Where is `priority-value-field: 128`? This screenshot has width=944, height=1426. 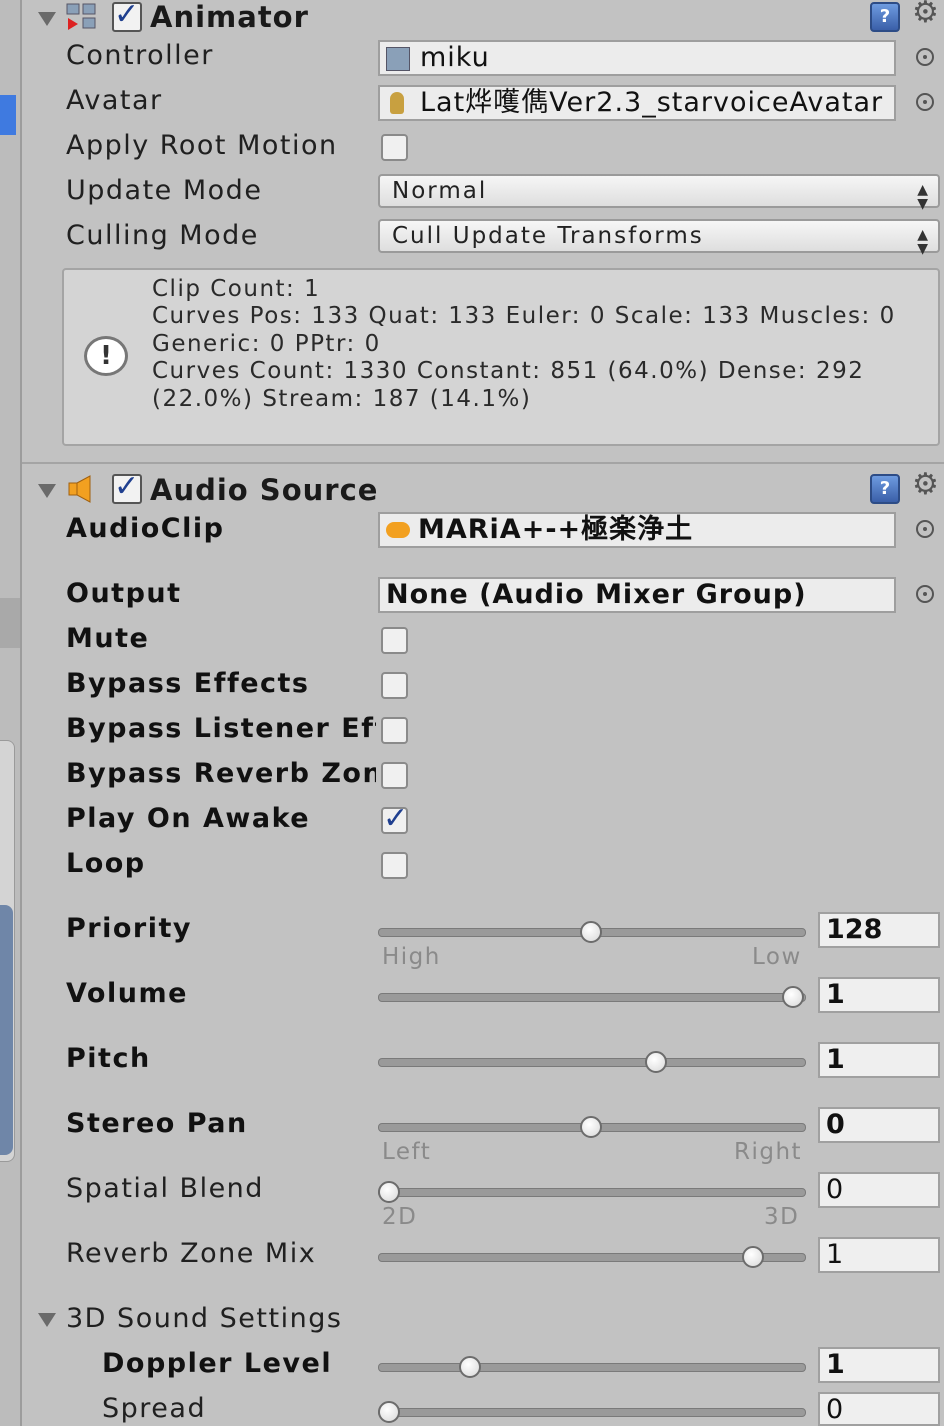
priority-value-field: 128 is located at coordinates (879, 930).